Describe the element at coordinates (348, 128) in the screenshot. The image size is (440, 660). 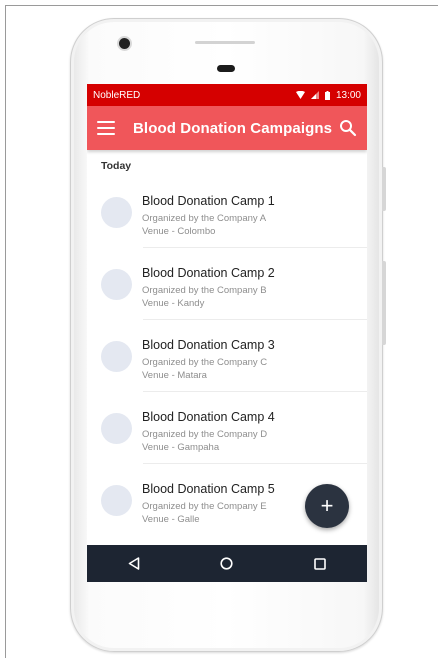
I see `search-icon` at that location.